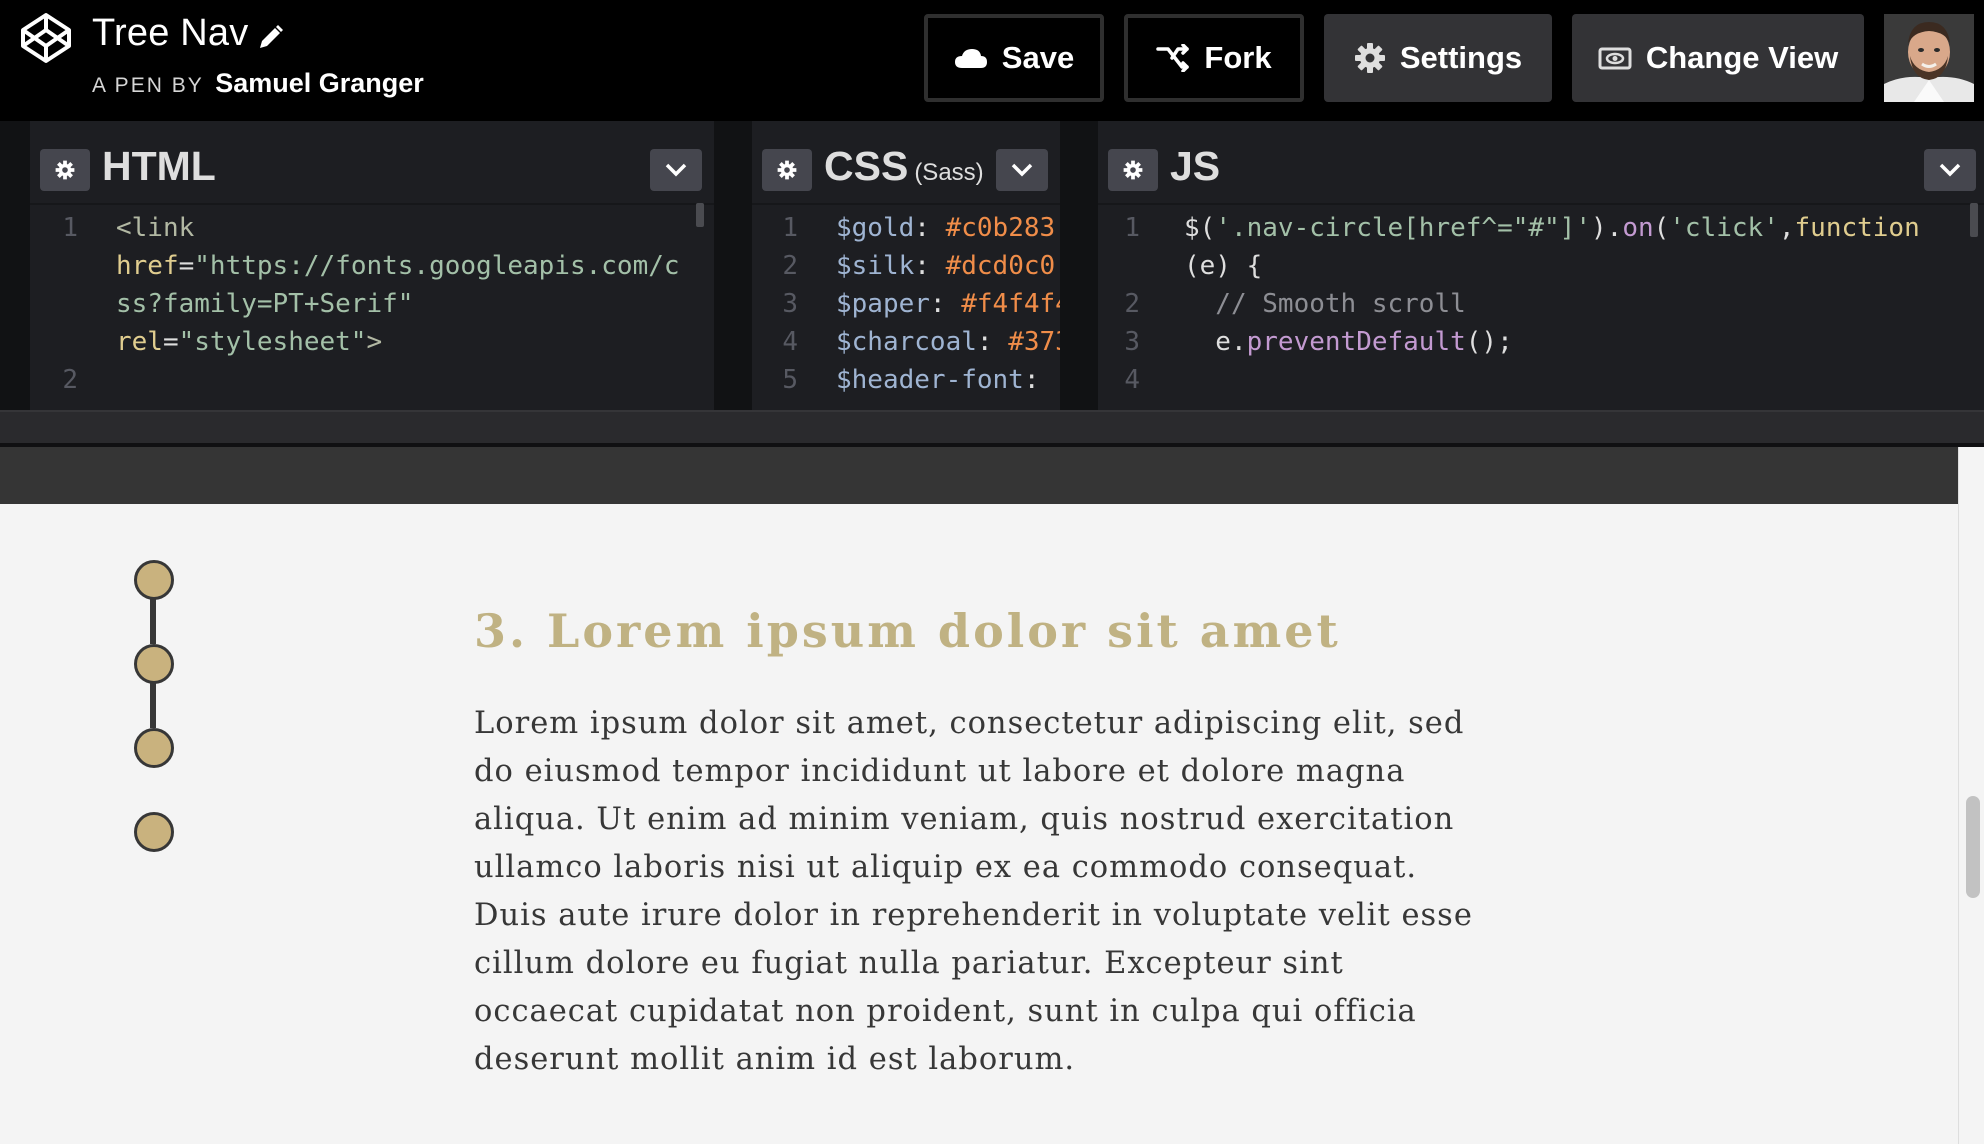  I want to click on code-text: href="https://fonts.googleapis.com/c, so click(398, 266).